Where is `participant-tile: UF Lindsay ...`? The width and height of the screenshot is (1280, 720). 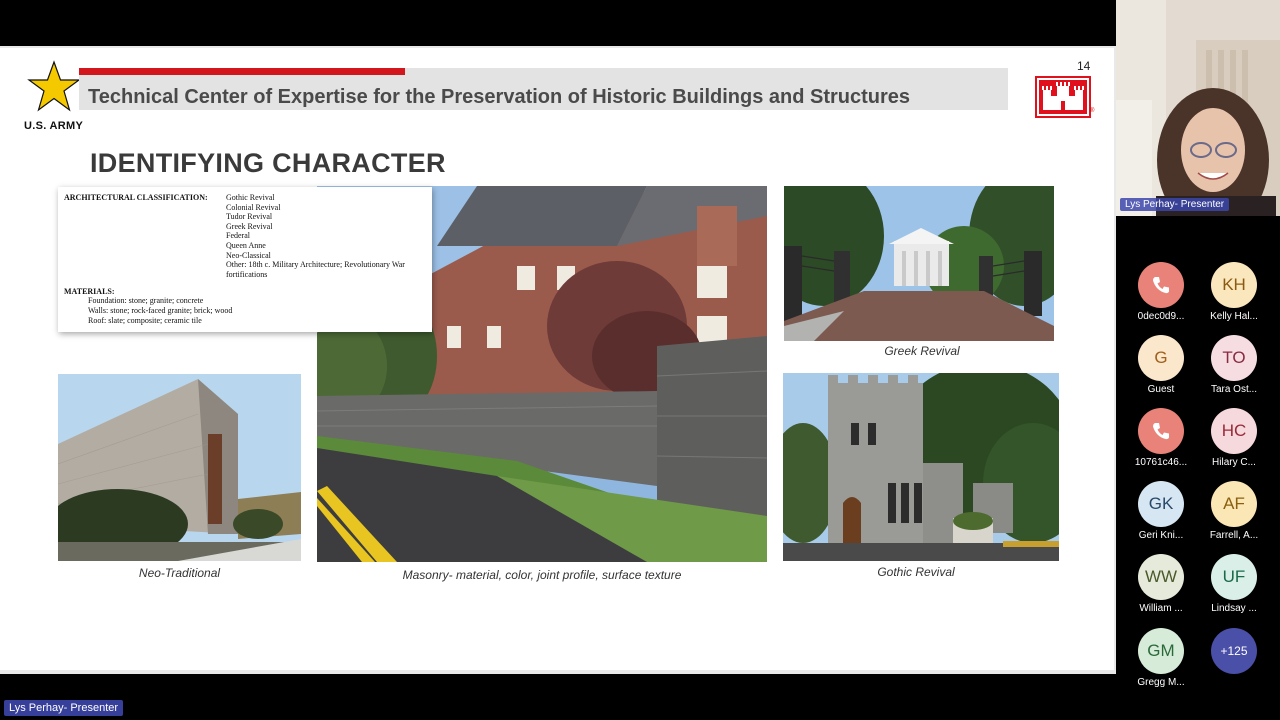
participant-tile: UF Lindsay ... is located at coordinates (1234, 589).